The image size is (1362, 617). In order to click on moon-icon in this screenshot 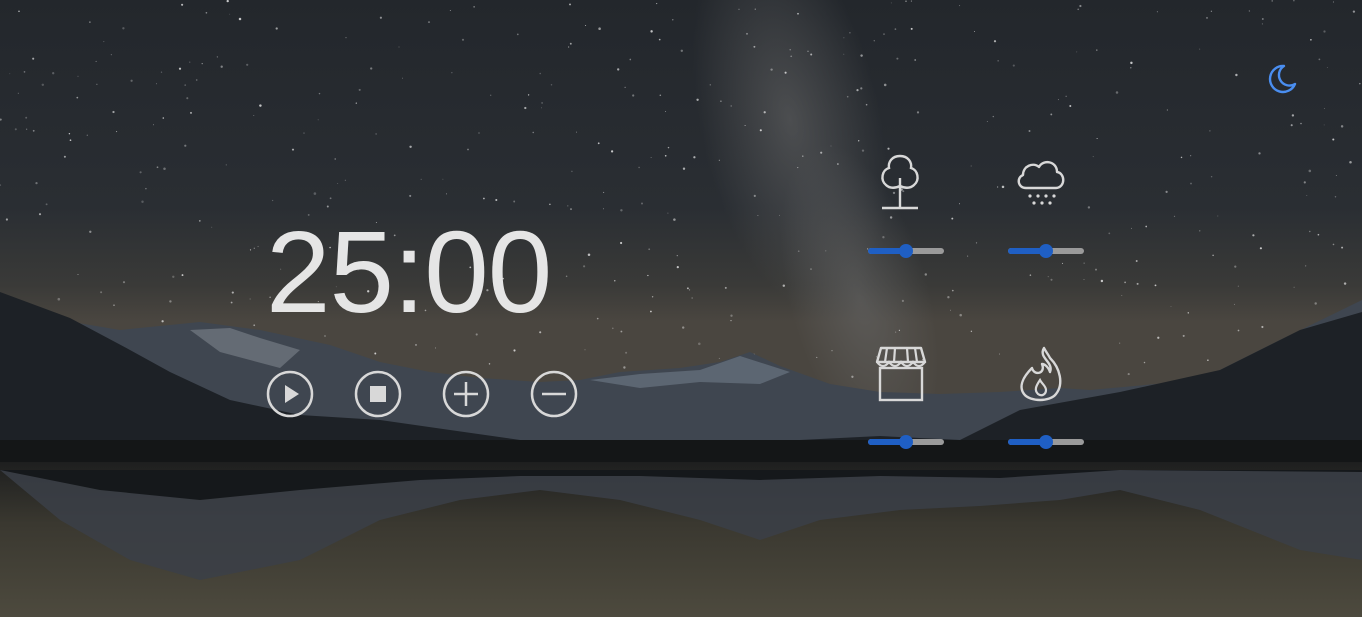, I will do `click(1281, 79)`.